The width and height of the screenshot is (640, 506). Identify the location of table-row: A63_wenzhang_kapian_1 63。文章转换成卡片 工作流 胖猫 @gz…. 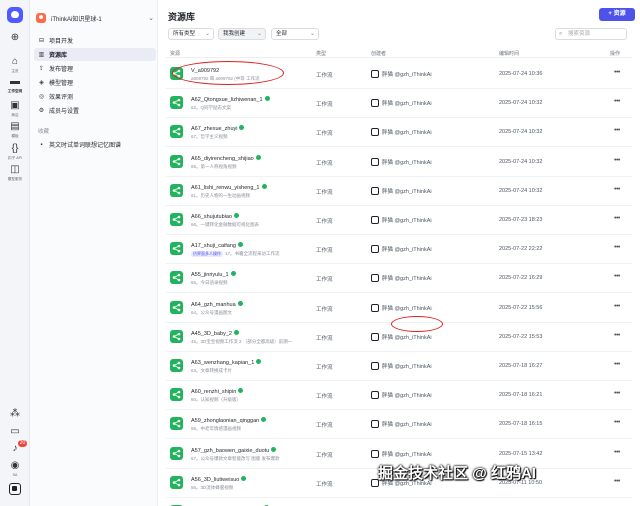
(399, 366).